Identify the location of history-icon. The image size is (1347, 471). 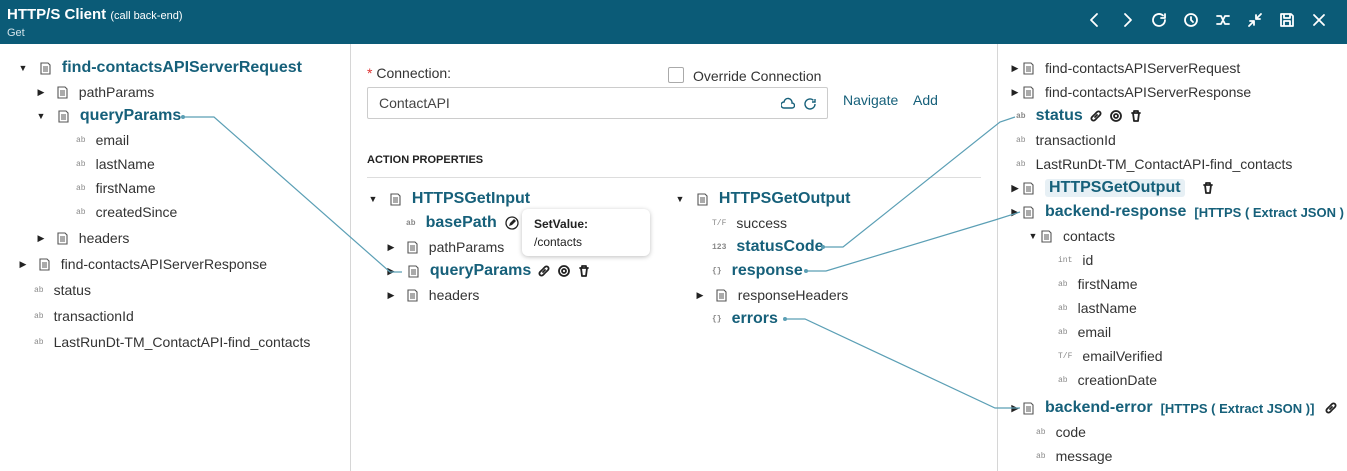
(1193, 22).